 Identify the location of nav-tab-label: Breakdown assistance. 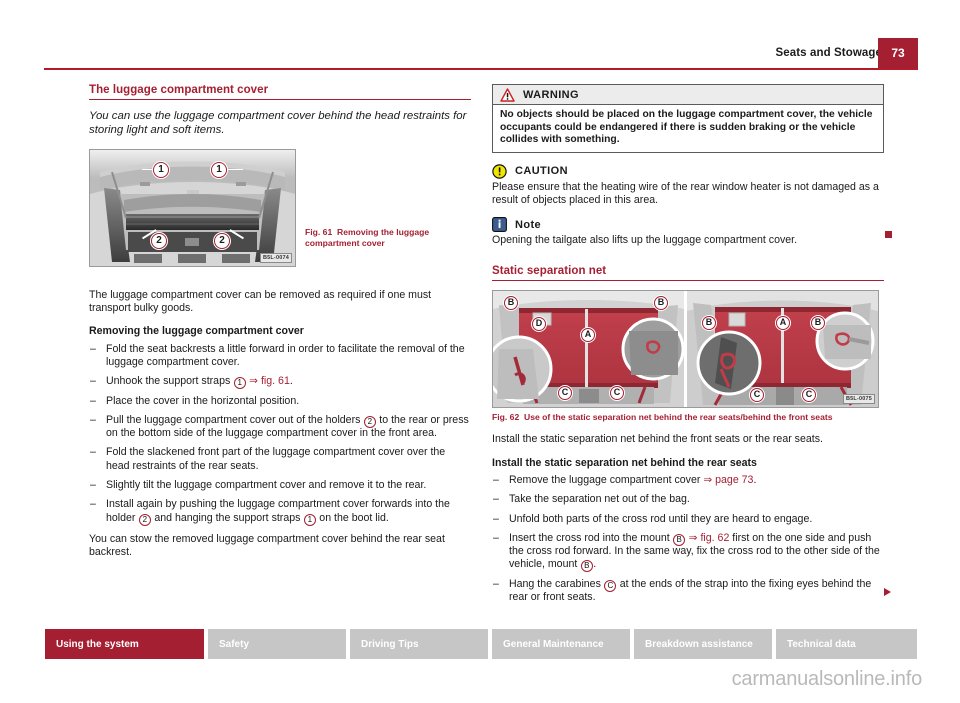
(699, 644).